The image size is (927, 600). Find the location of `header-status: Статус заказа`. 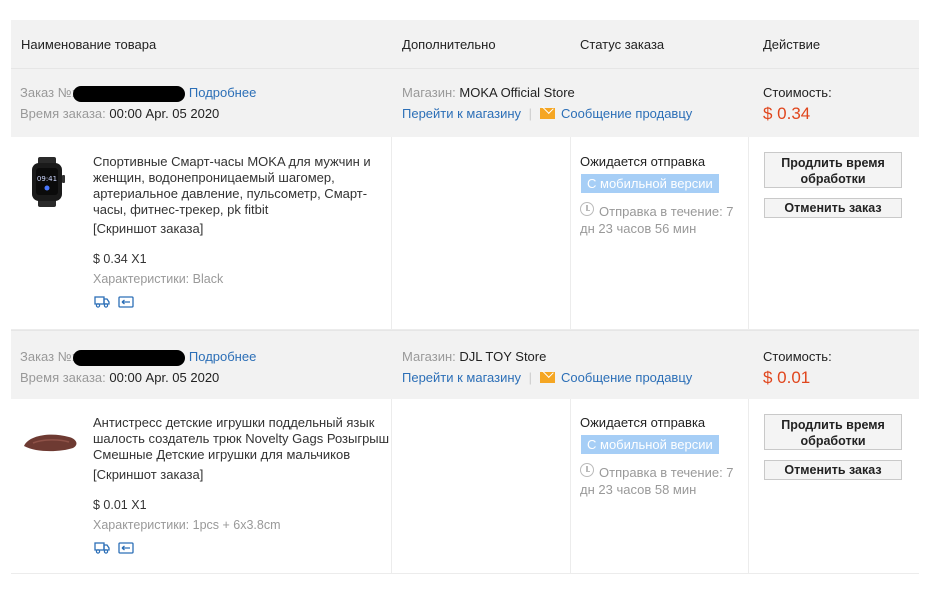

header-status: Статус заказа is located at coordinates (622, 44).